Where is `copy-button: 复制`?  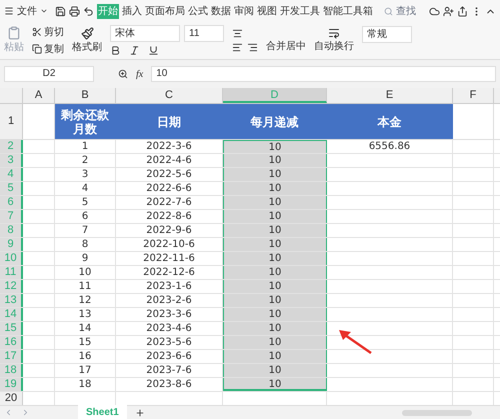 copy-button: 复制 is located at coordinates (54, 49).